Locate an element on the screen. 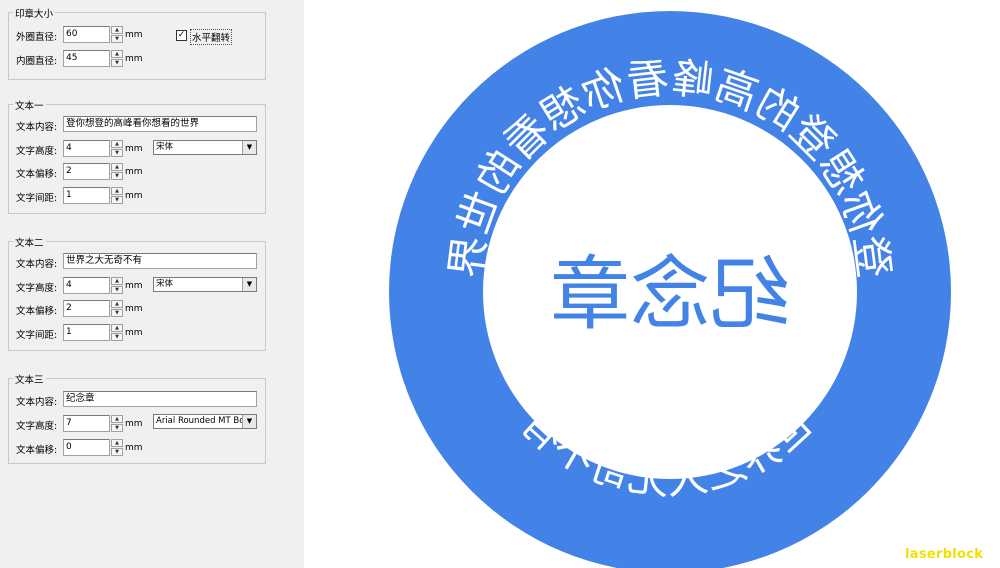  seal-size-group: 印章大小 is located at coordinates (137, 43).